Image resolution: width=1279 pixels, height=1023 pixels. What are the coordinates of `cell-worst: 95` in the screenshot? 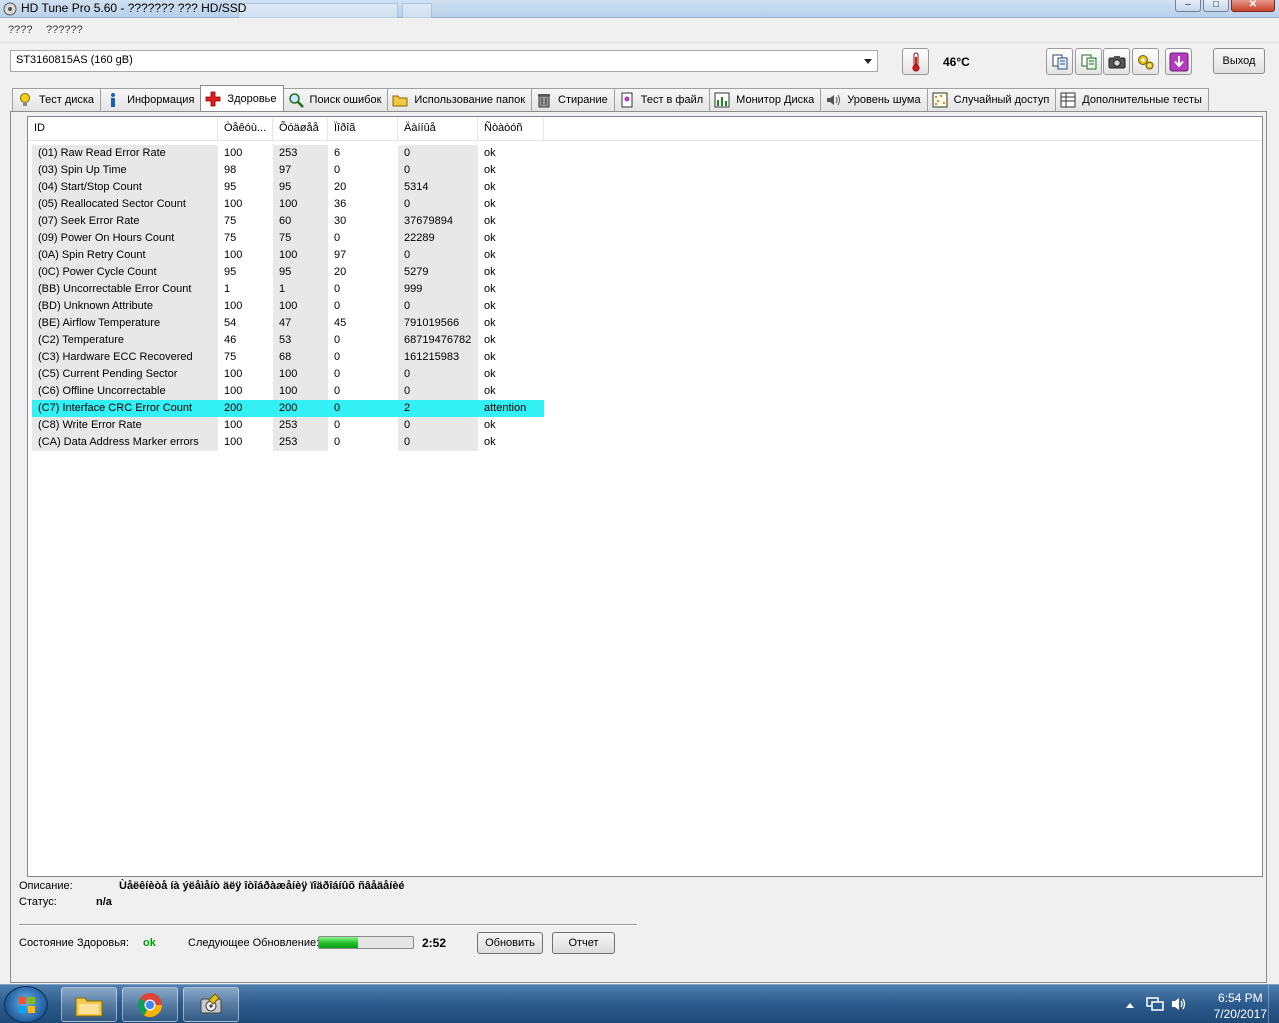 It's located at (300, 272).